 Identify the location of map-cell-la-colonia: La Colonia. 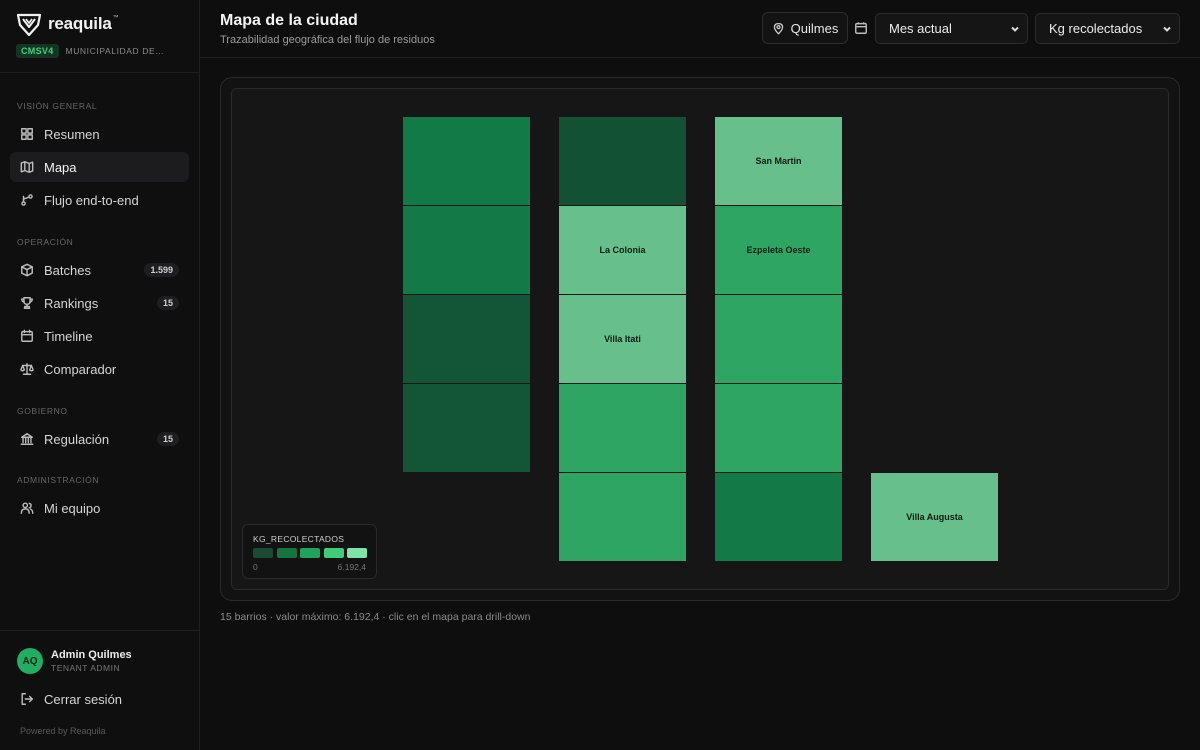
(622, 250).